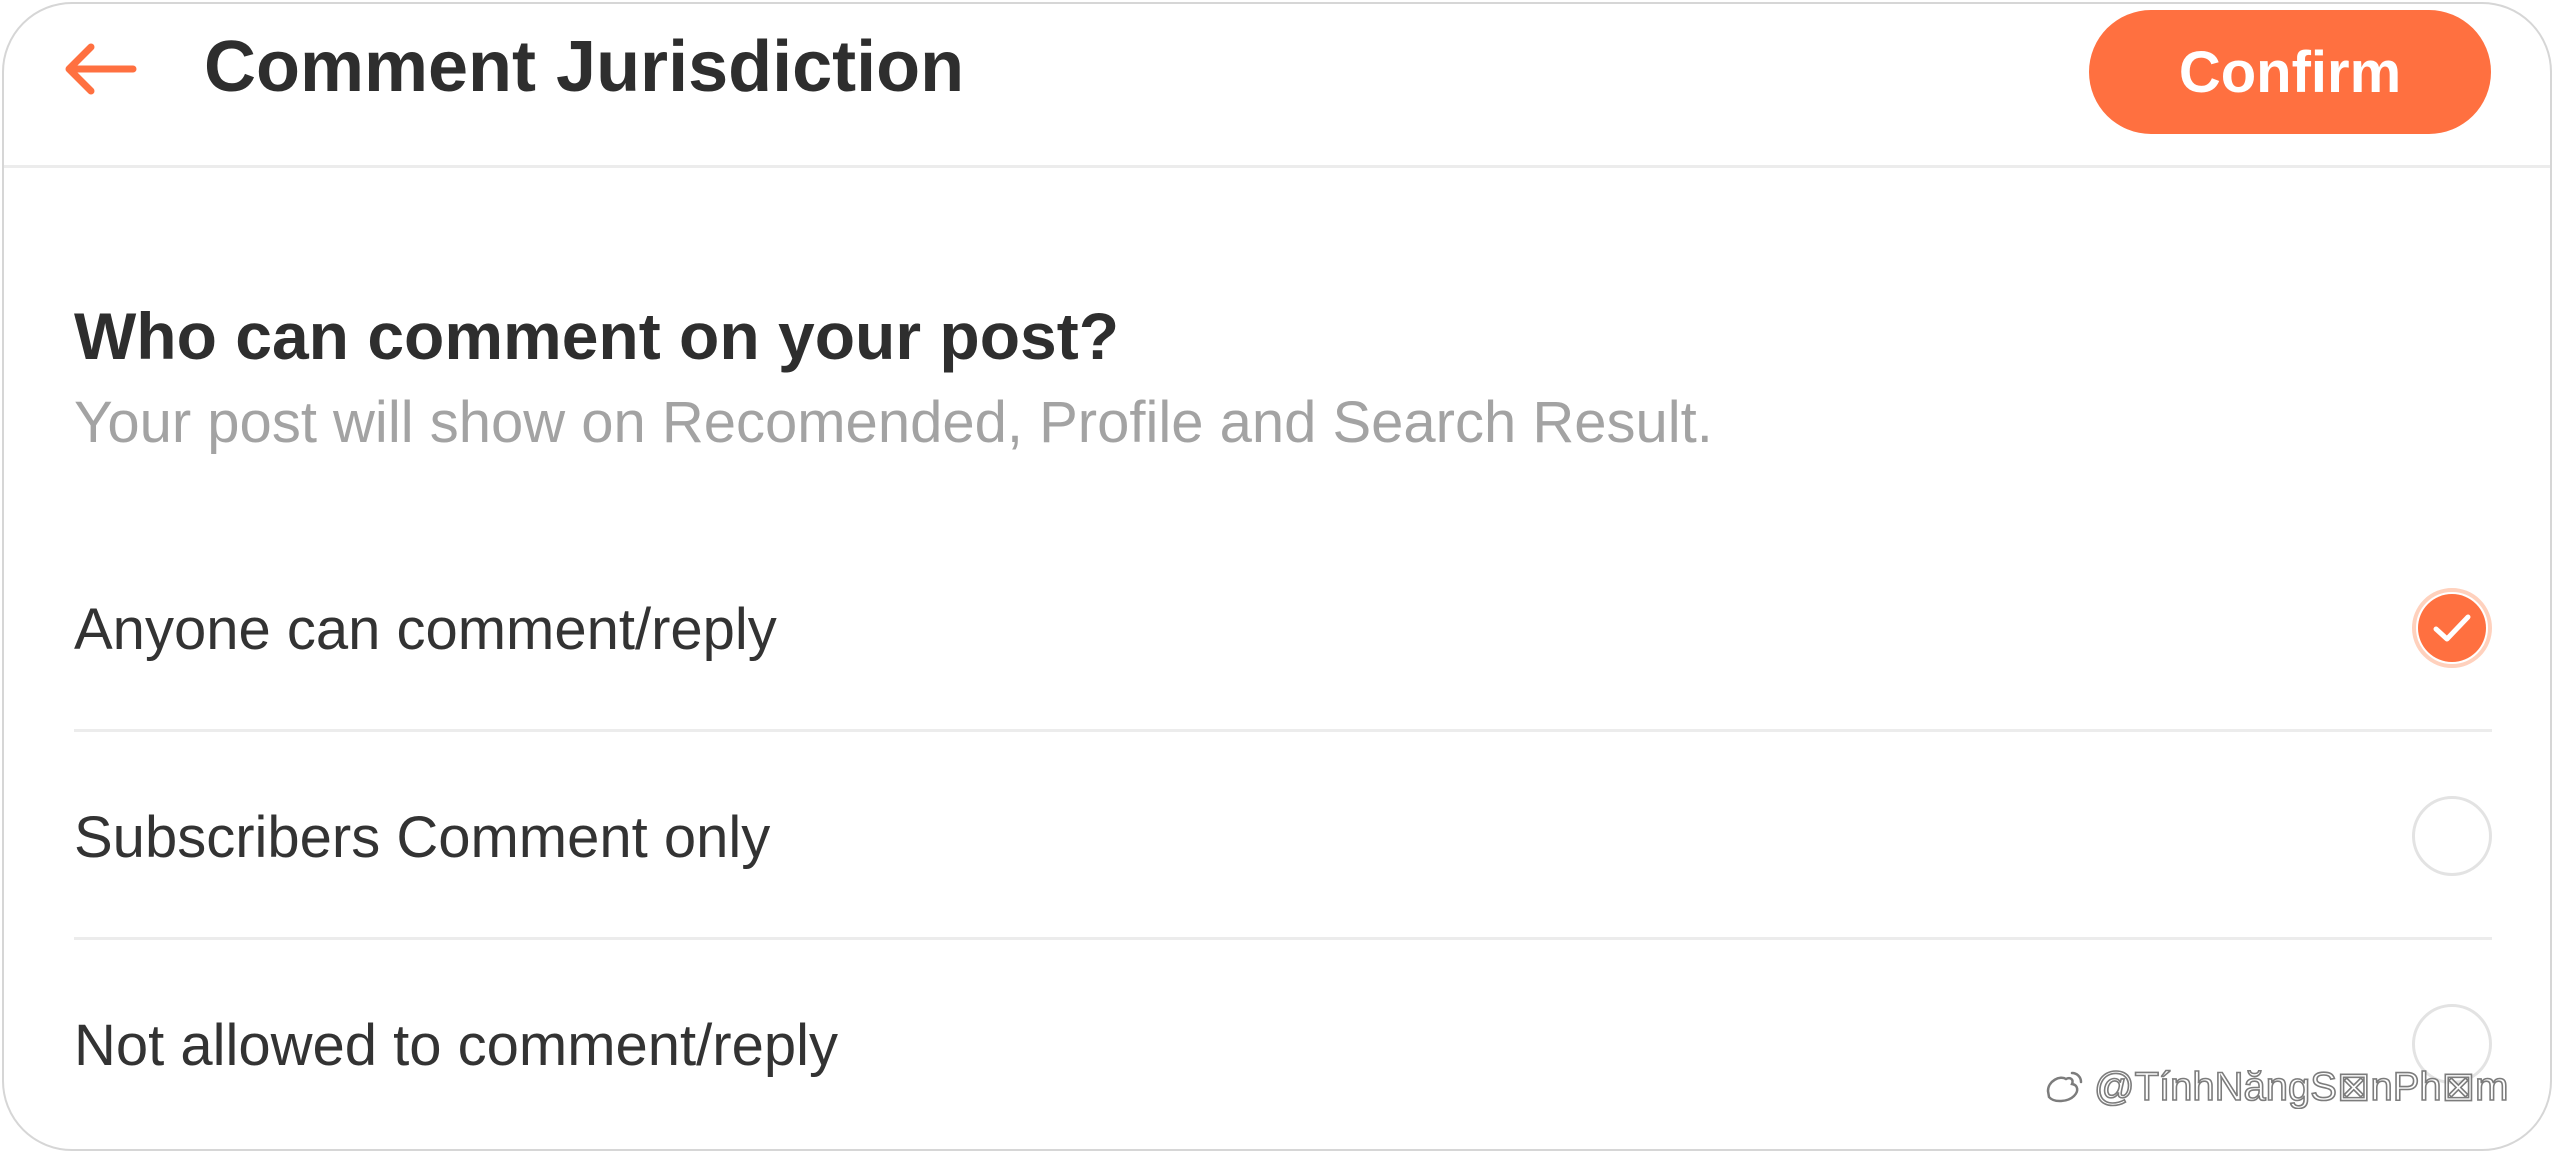  What do you see at coordinates (597, 336) in the screenshot?
I see `section-question: Who can comment on your post?` at bounding box center [597, 336].